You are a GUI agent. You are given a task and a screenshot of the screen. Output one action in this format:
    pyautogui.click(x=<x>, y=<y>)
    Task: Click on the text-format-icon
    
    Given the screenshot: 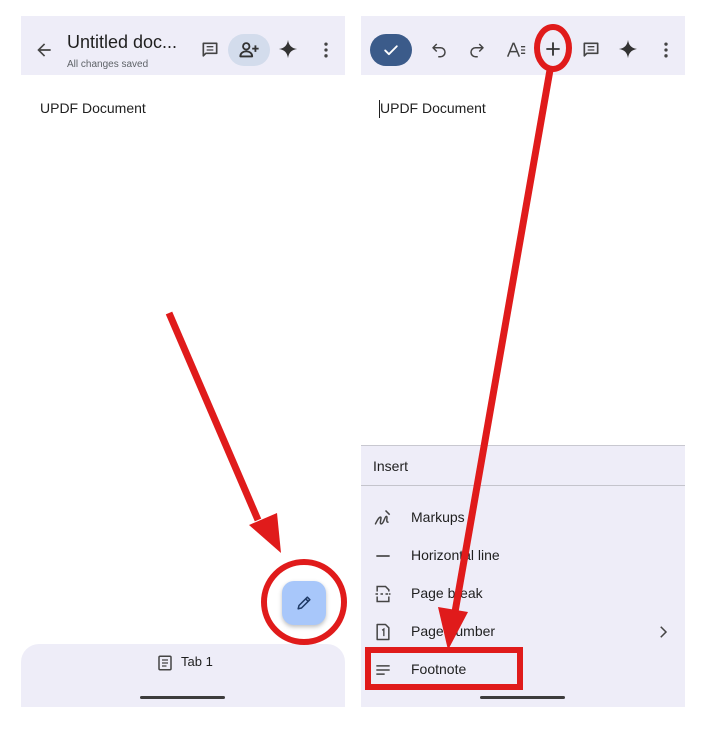 What is the action you would take?
    pyautogui.click(x=516, y=50)
    